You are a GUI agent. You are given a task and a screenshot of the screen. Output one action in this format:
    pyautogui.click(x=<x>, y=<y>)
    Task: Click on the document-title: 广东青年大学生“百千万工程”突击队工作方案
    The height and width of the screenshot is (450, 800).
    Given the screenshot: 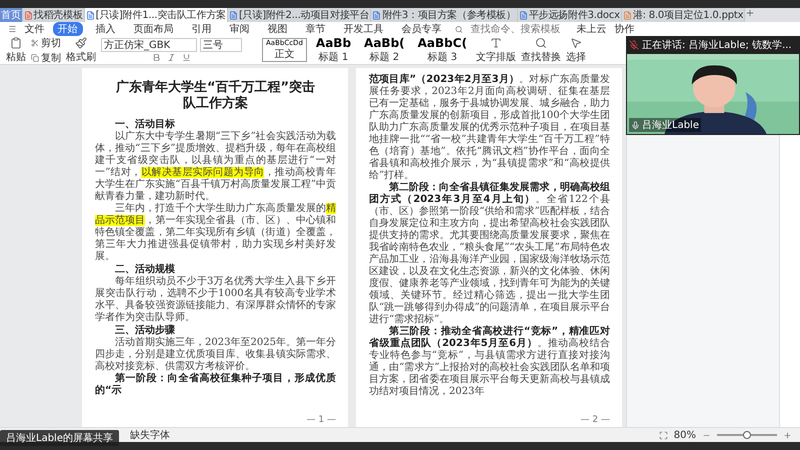 What is the action you would take?
    pyautogui.click(x=215, y=96)
    